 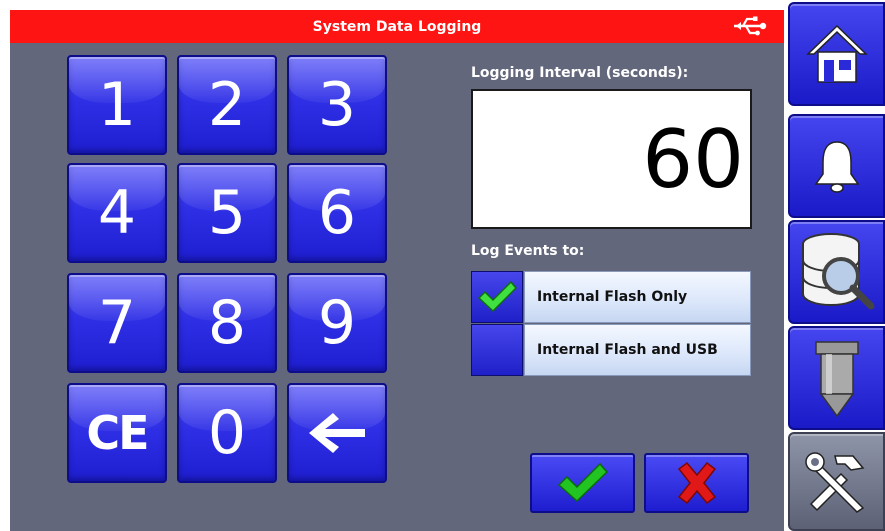 I want to click on key-6: 6, so click(x=337, y=213).